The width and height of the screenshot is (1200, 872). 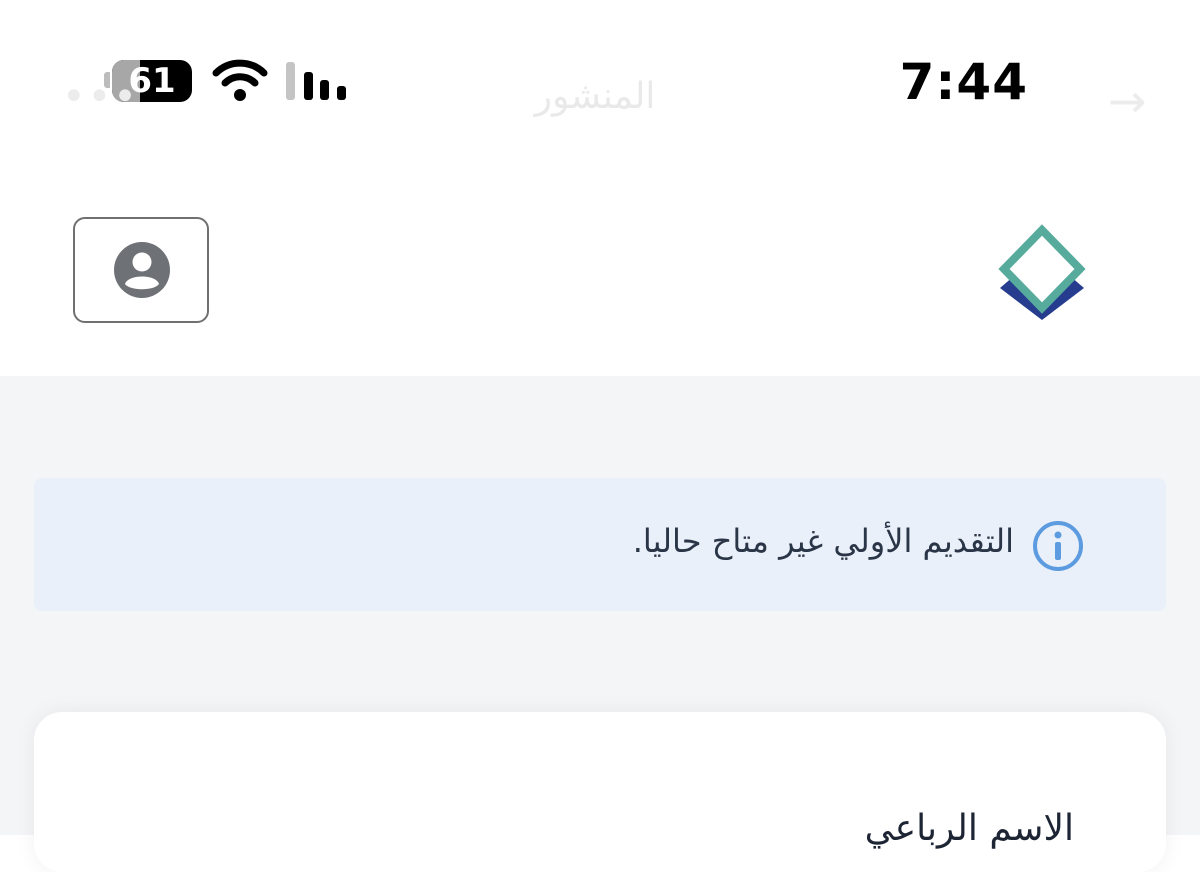 What do you see at coordinates (1042, 272) in the screenshot?
I see `diamond-logo-icon` at bounding box center [1042, 272].